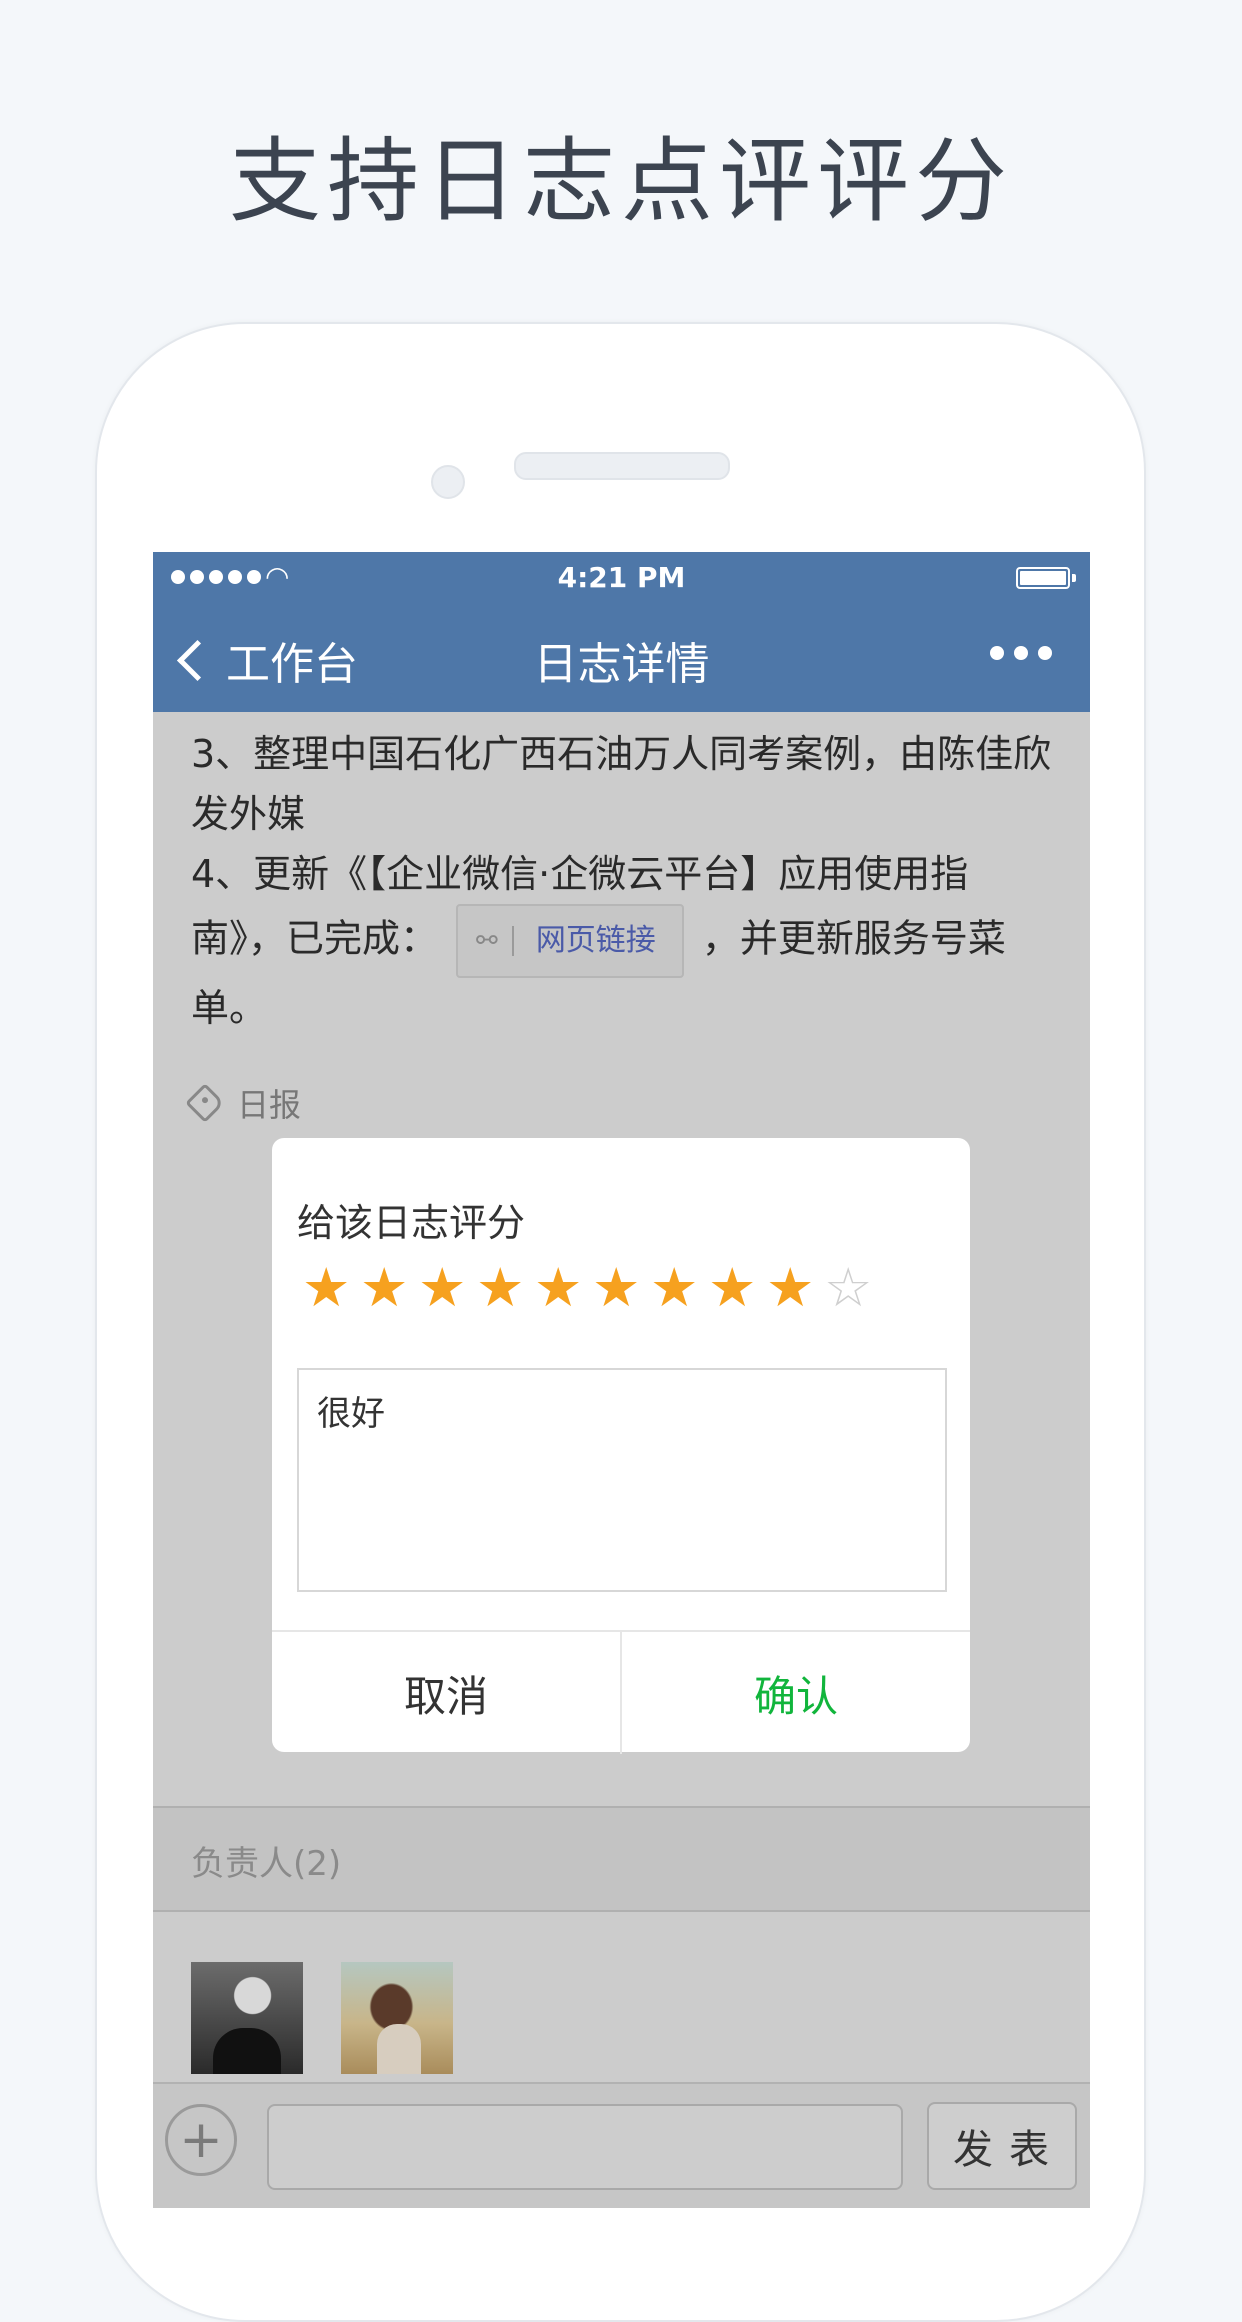 This screenshot has height=2322, width=1242. Describe the element at coordinates (620, 181) in the screenshot. I see `page-headline: 支持日志点评评分` at that location.